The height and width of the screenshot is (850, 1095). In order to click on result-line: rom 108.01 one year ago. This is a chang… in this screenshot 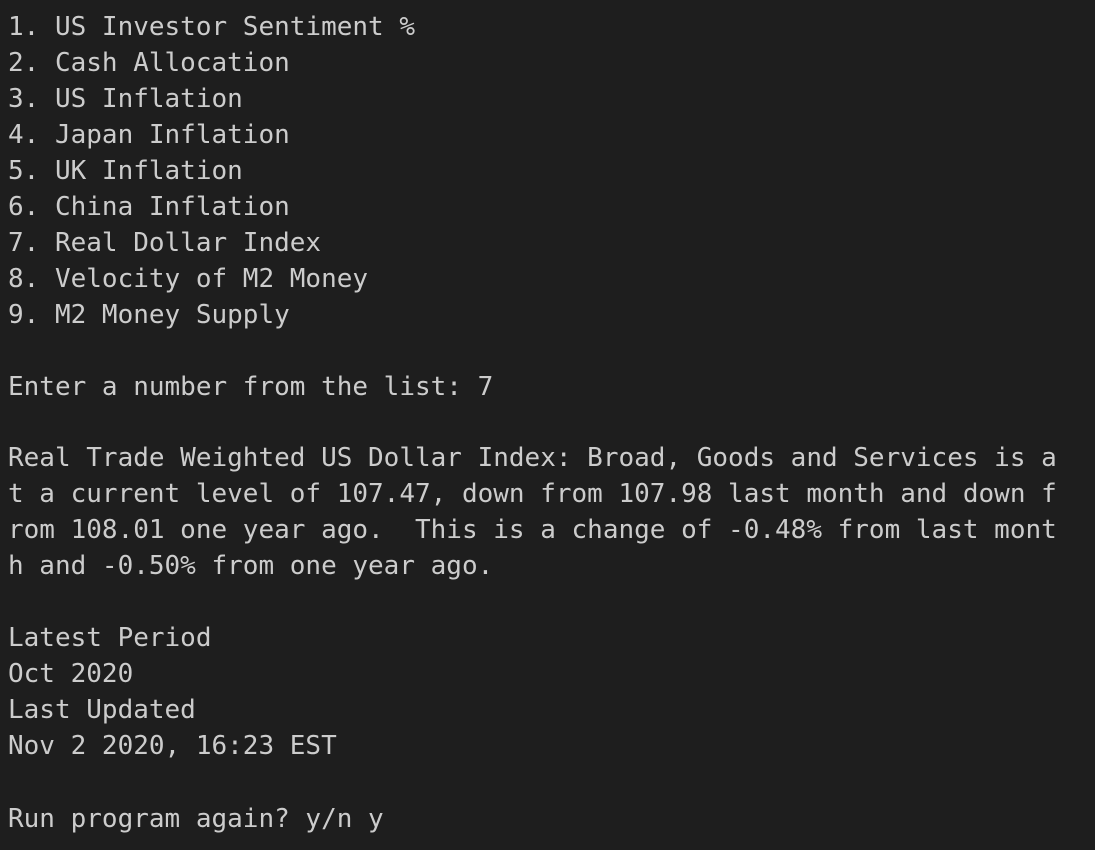, I will do `click(532, 530)`.